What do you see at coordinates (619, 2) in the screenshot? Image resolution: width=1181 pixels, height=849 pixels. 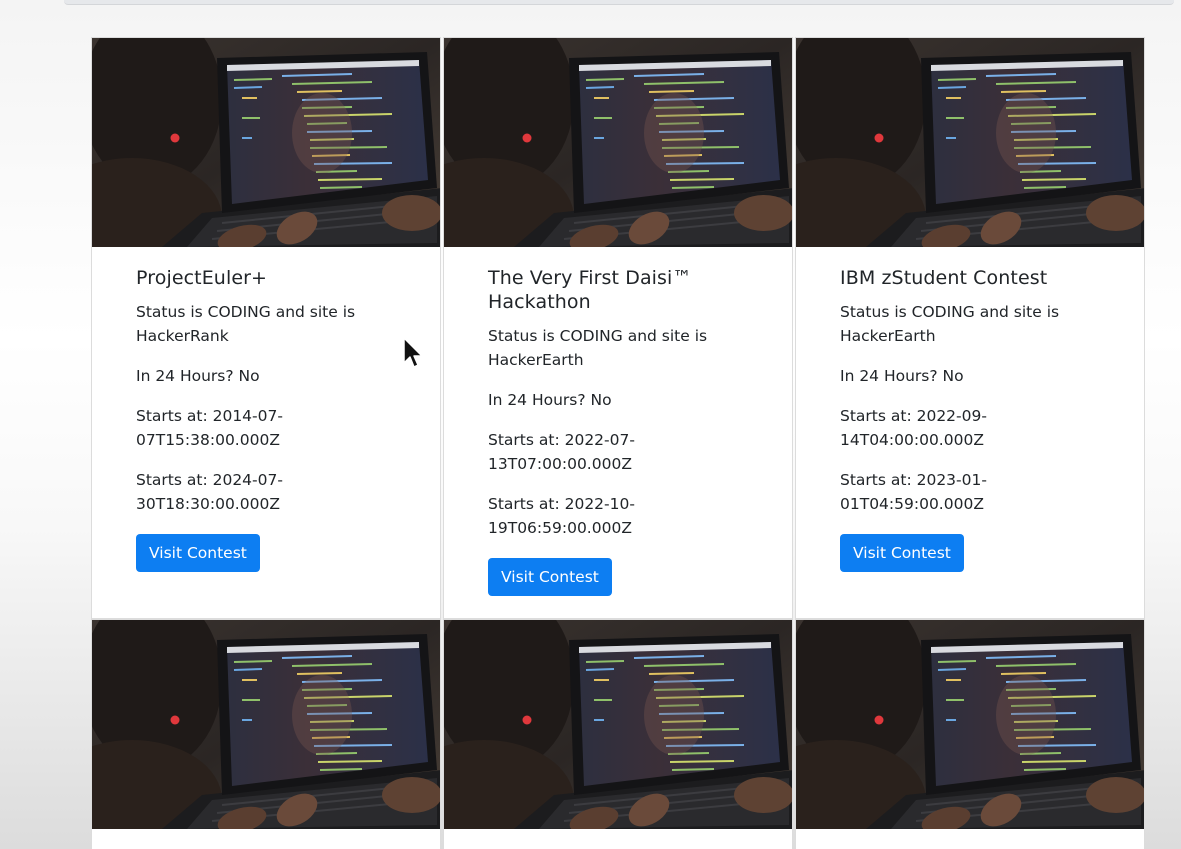 I see `top-navbar-edge` at bounding box center [619, 2].